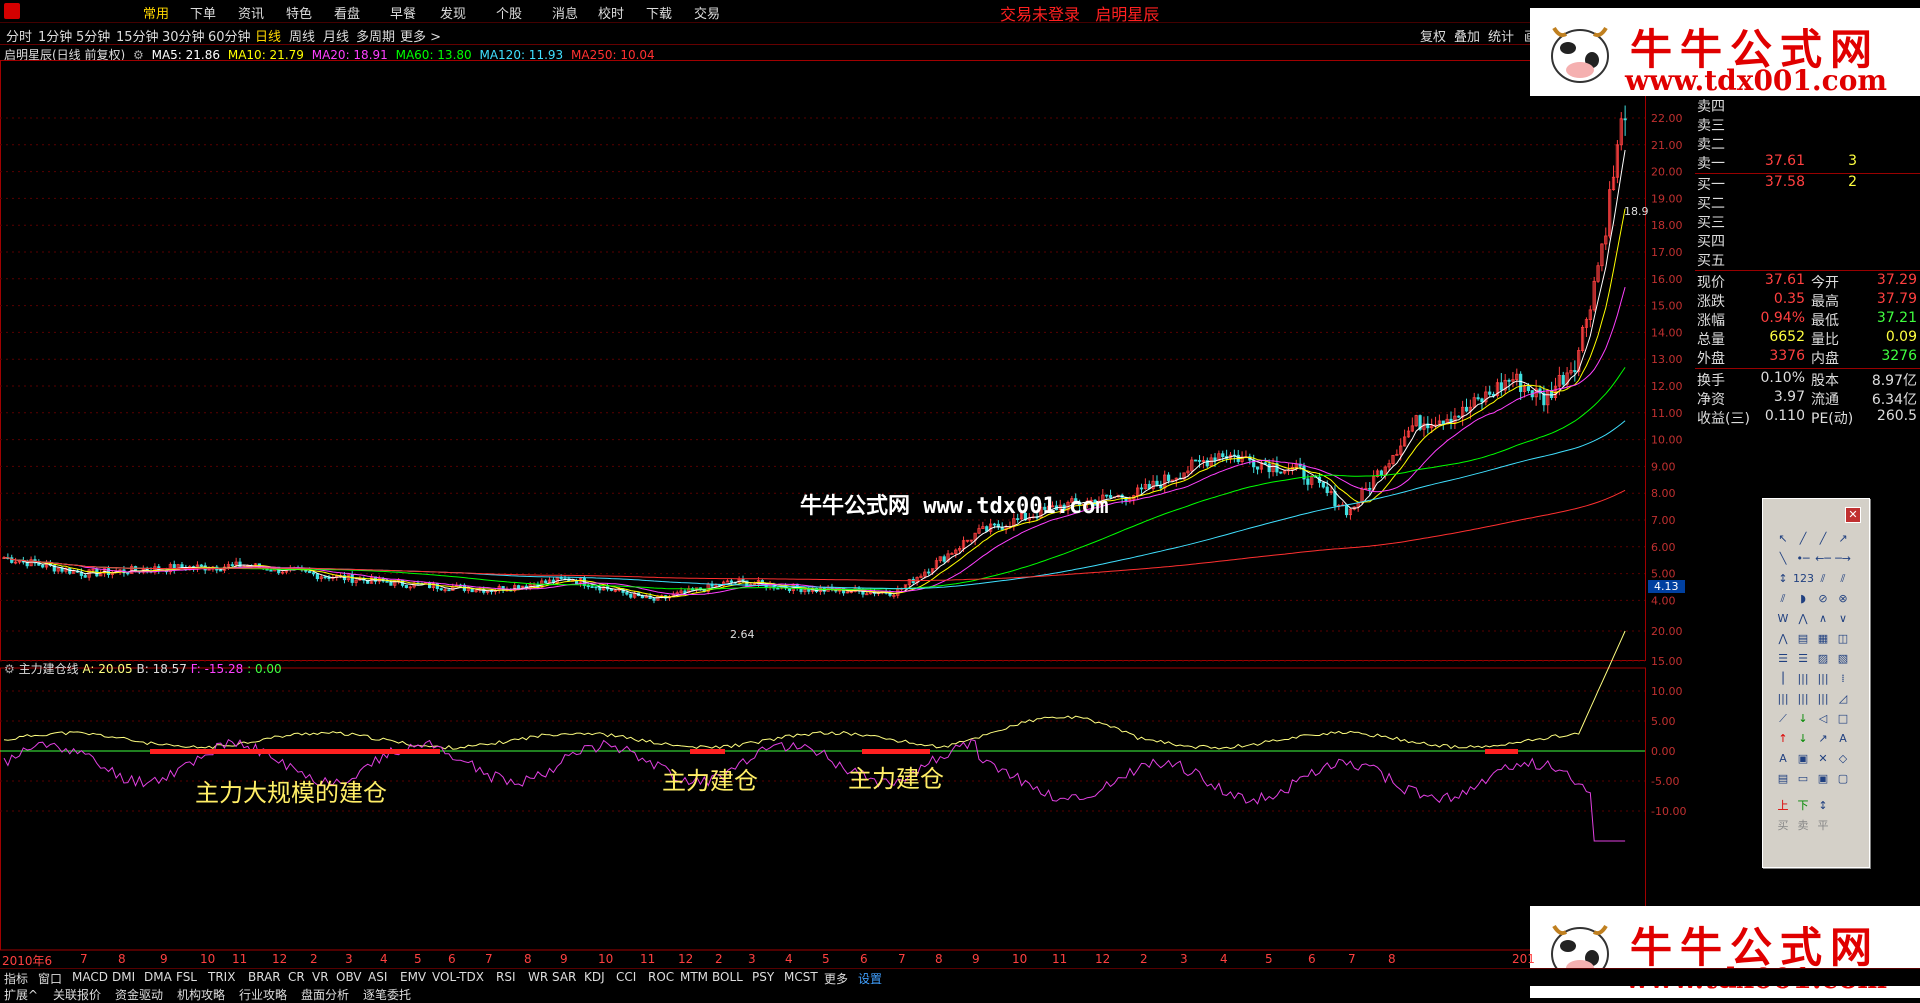 This screenshot has height=1003, width=1920. What do you see at coordinates (506, 977) in the screenshot?
I see `indicator-tab-rsi: RSI` at bounding box center [506, 977].